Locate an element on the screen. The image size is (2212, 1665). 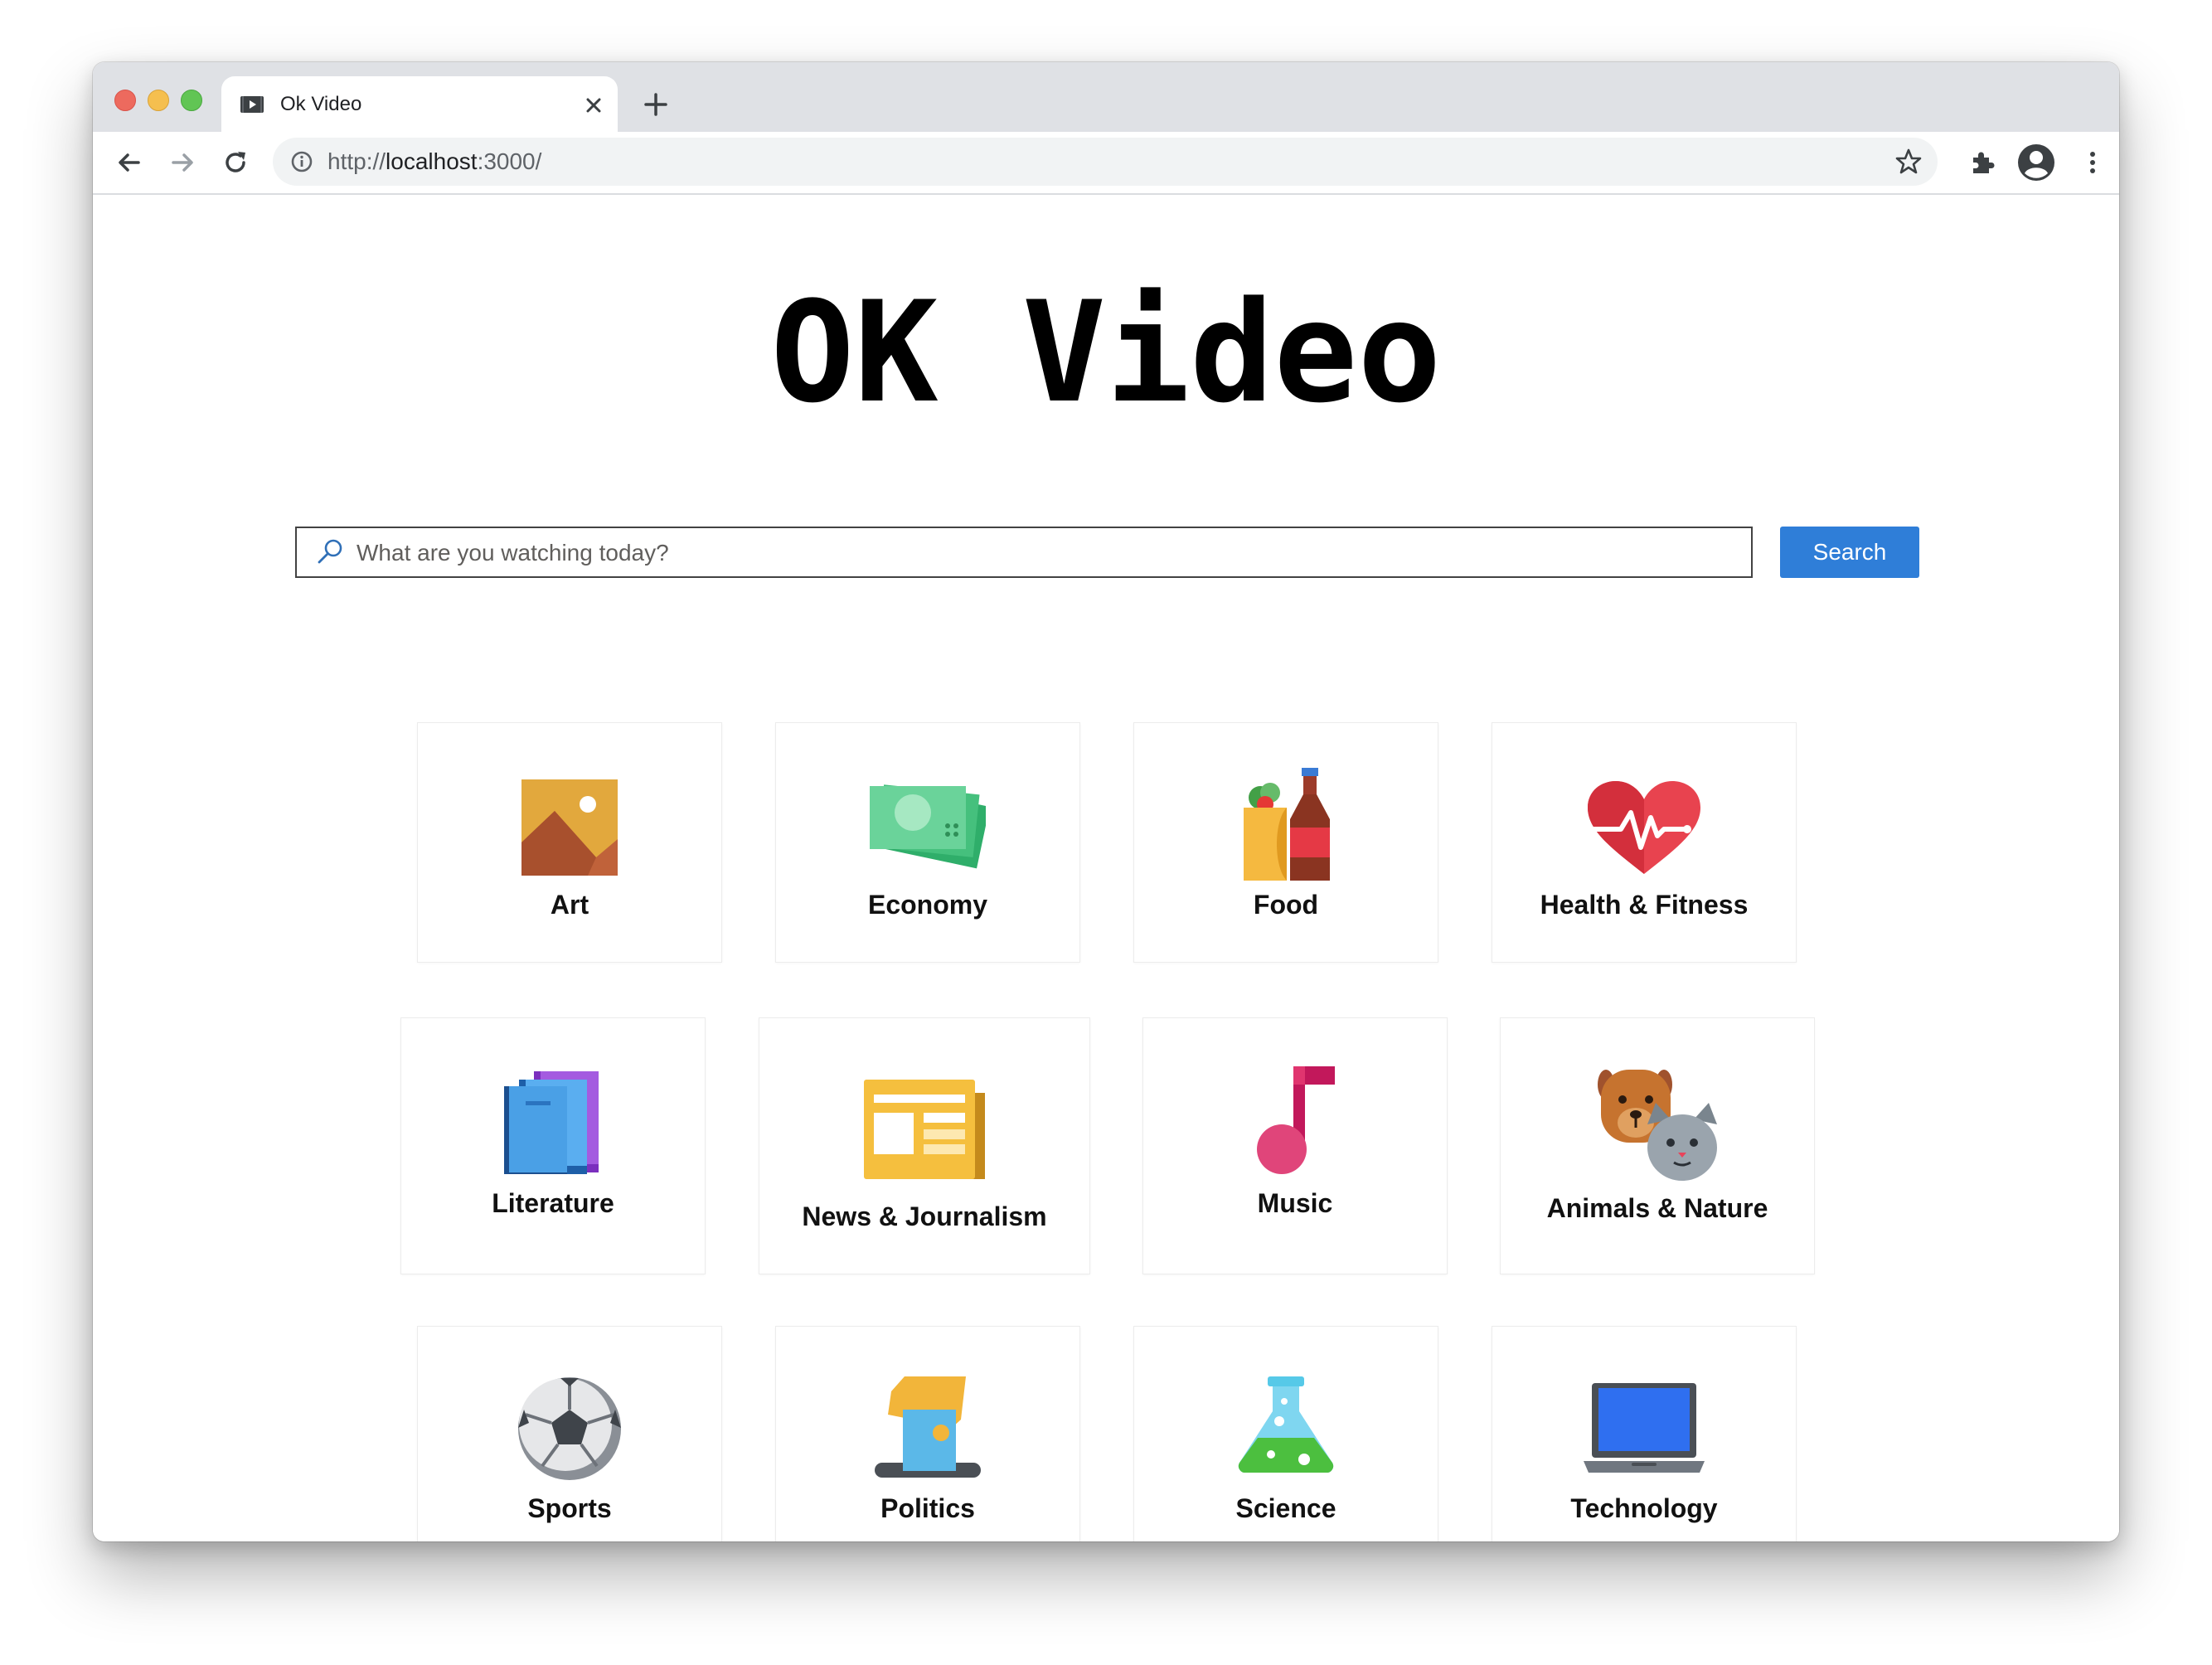
category-card-news-journalism: News & Journalism is located at coordinates (924, 1145).